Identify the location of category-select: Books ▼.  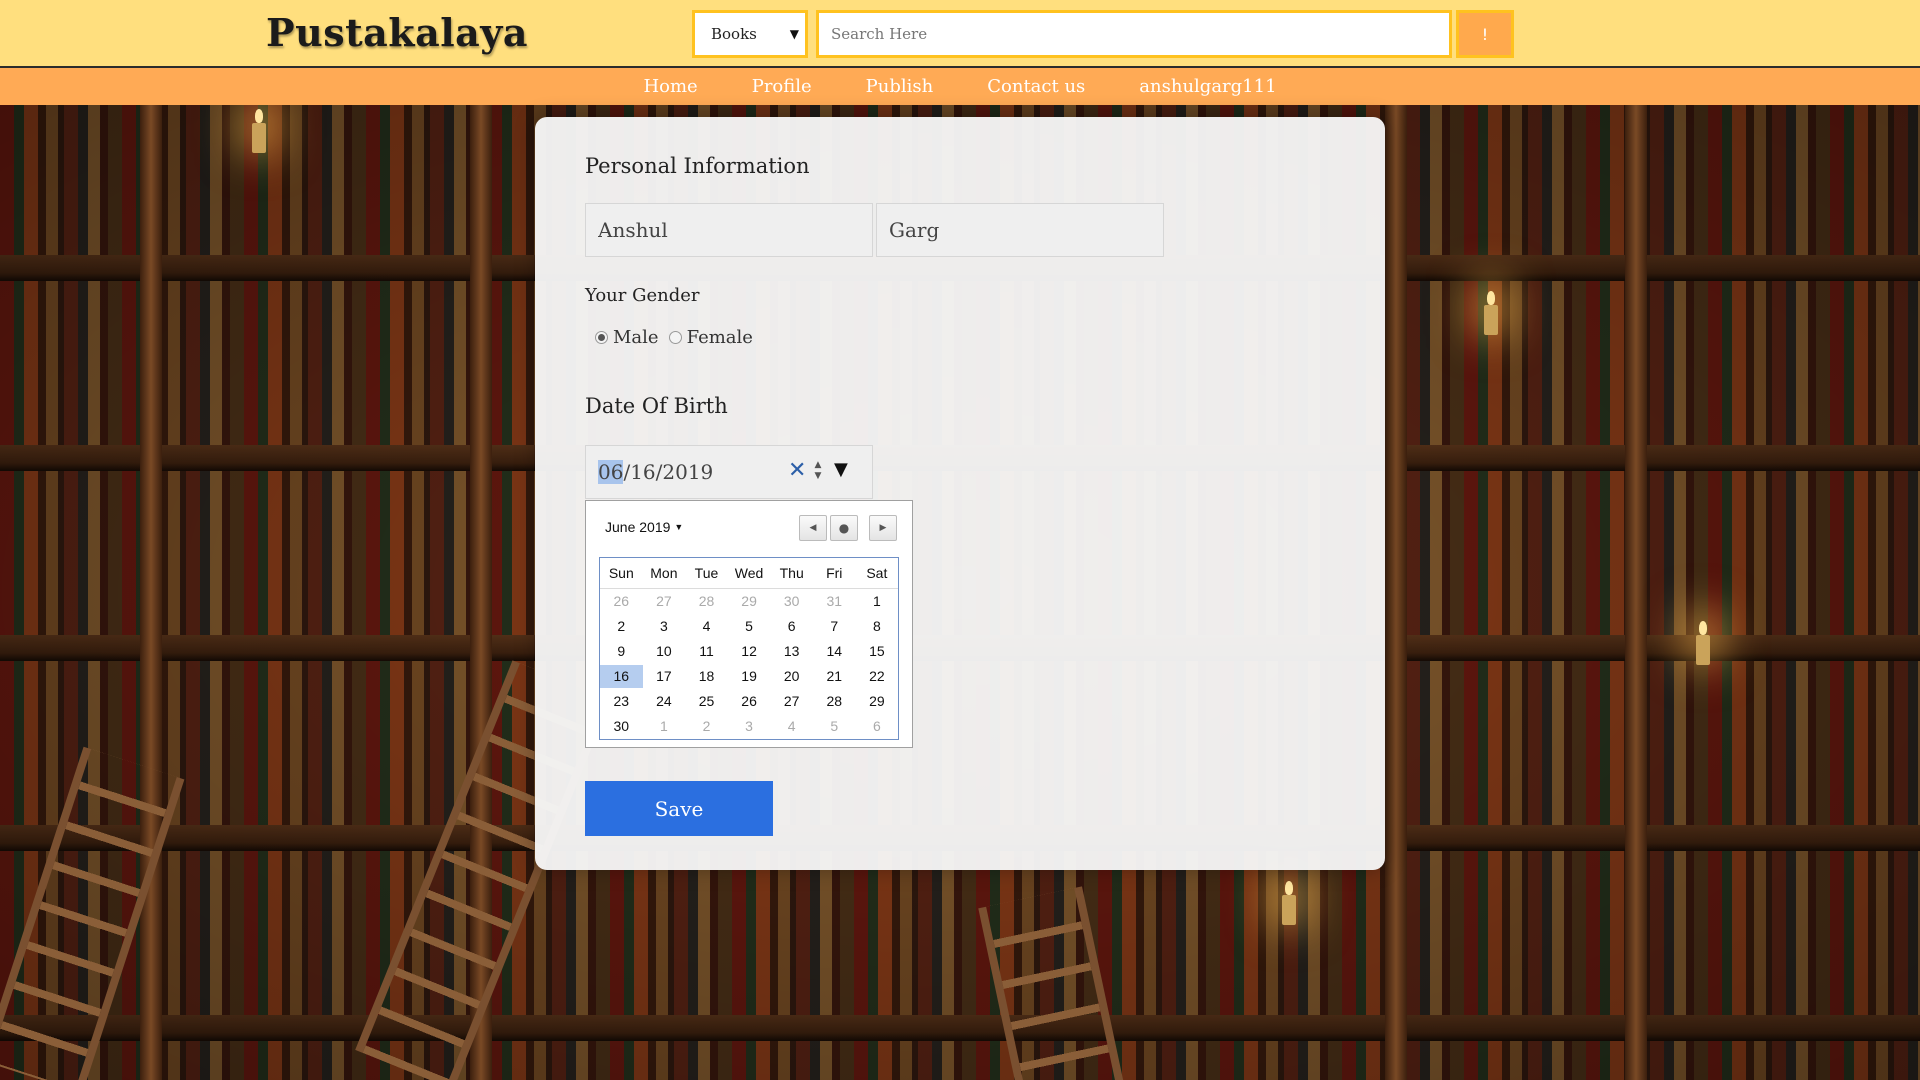
(750, 34).